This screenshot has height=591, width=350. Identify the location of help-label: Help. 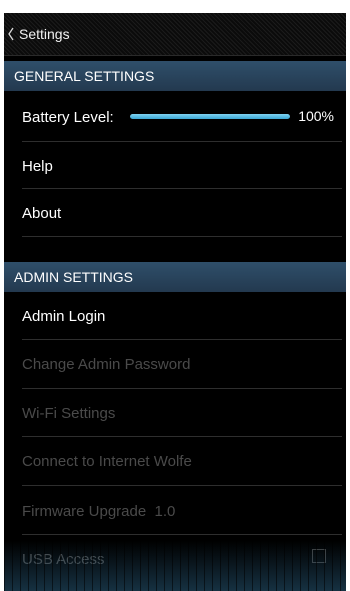
(37, 166).